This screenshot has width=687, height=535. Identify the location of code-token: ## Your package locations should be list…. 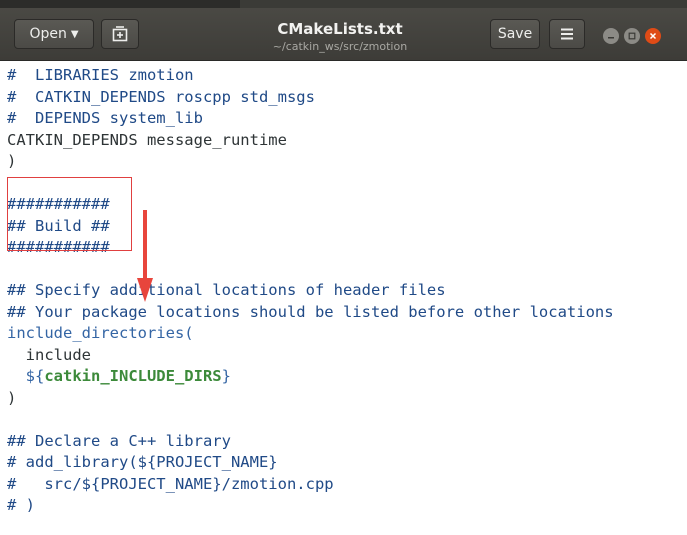
(310, 311).